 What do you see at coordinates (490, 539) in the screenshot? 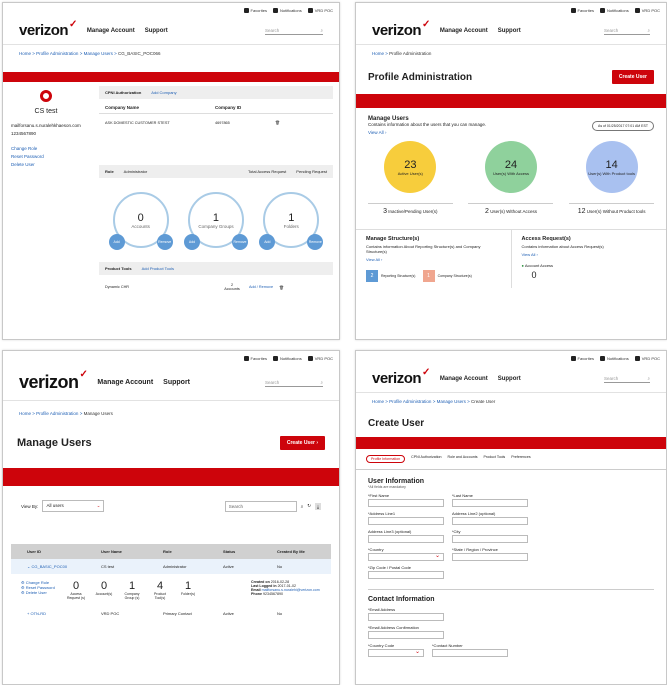
I see `city-field` at bounding box center [490, 539].